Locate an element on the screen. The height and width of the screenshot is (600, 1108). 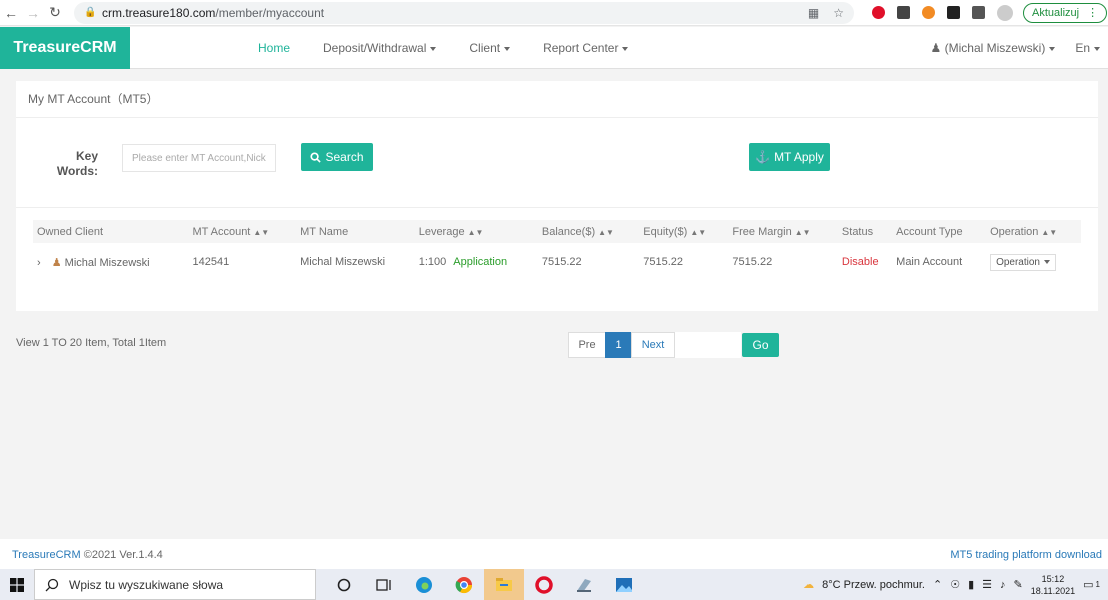
nav-client-label: Client is located at coordinates (485, 48).